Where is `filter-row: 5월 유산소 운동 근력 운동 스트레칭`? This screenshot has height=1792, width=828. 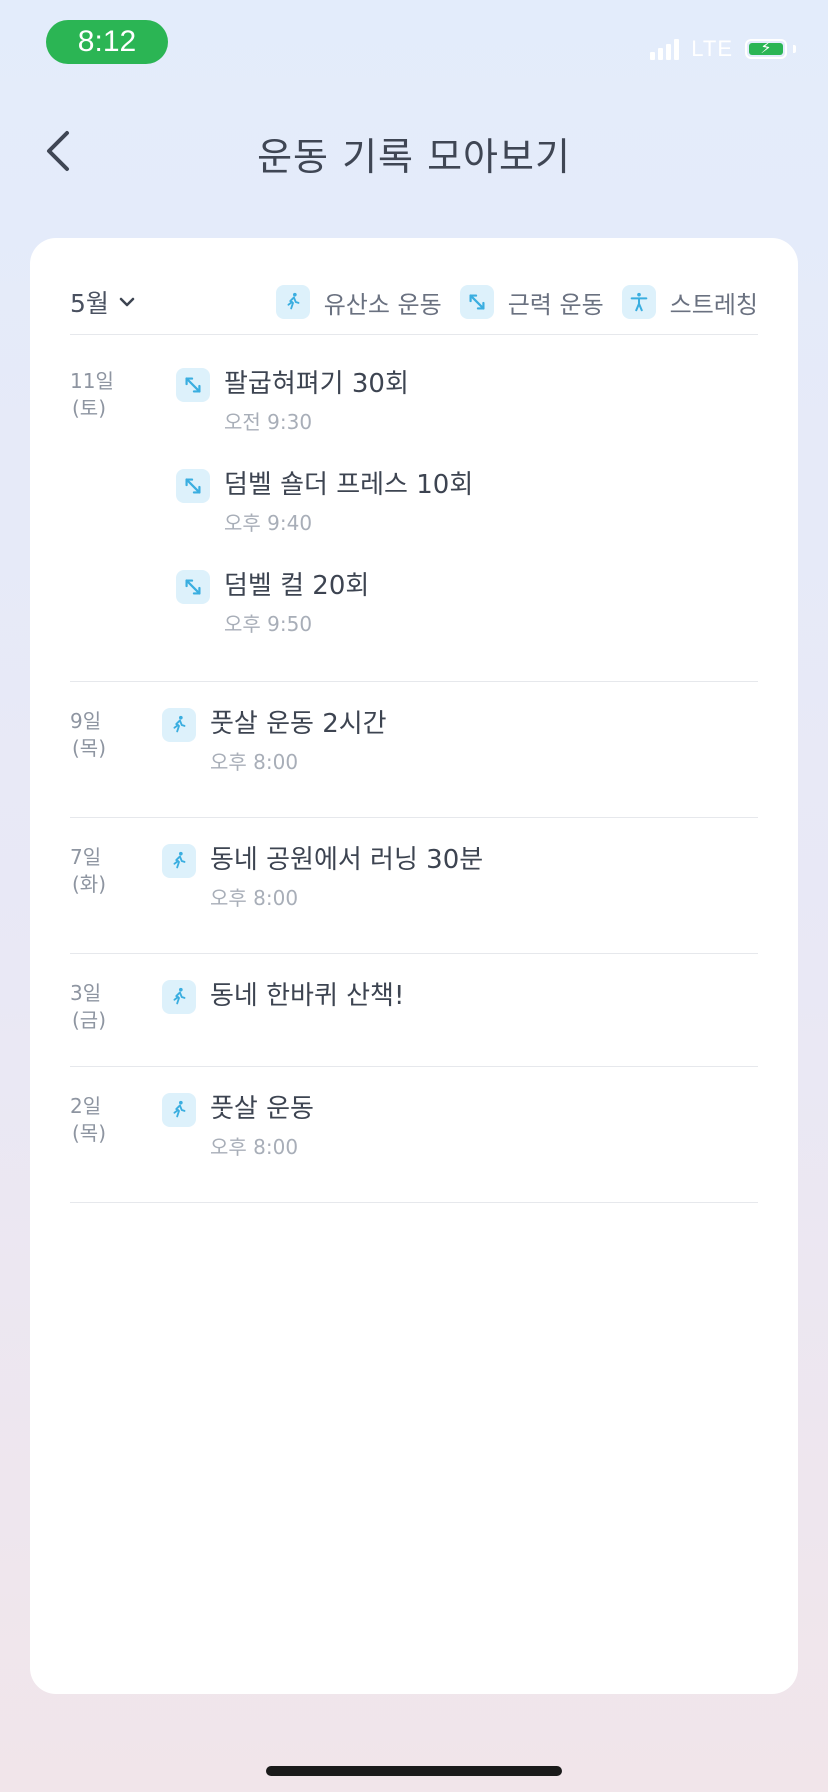
filter-row: 5월 유산소 운동 근력 운동 스트레칭 is located at coordinates (414, 305).